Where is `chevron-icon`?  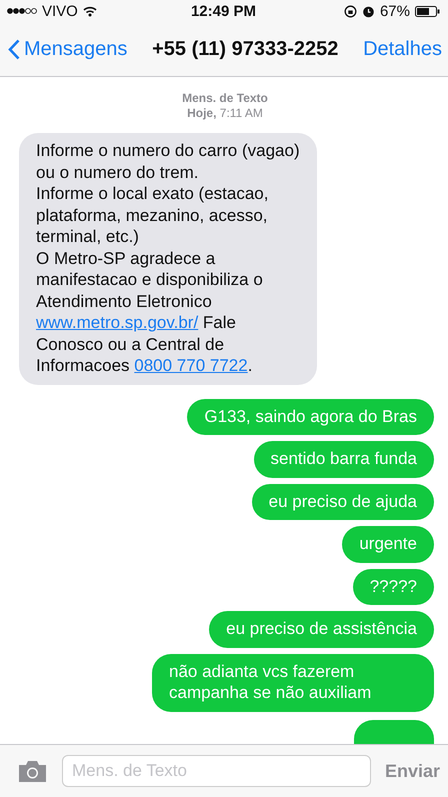 chevron-icon is located at coordinates (14, 49).